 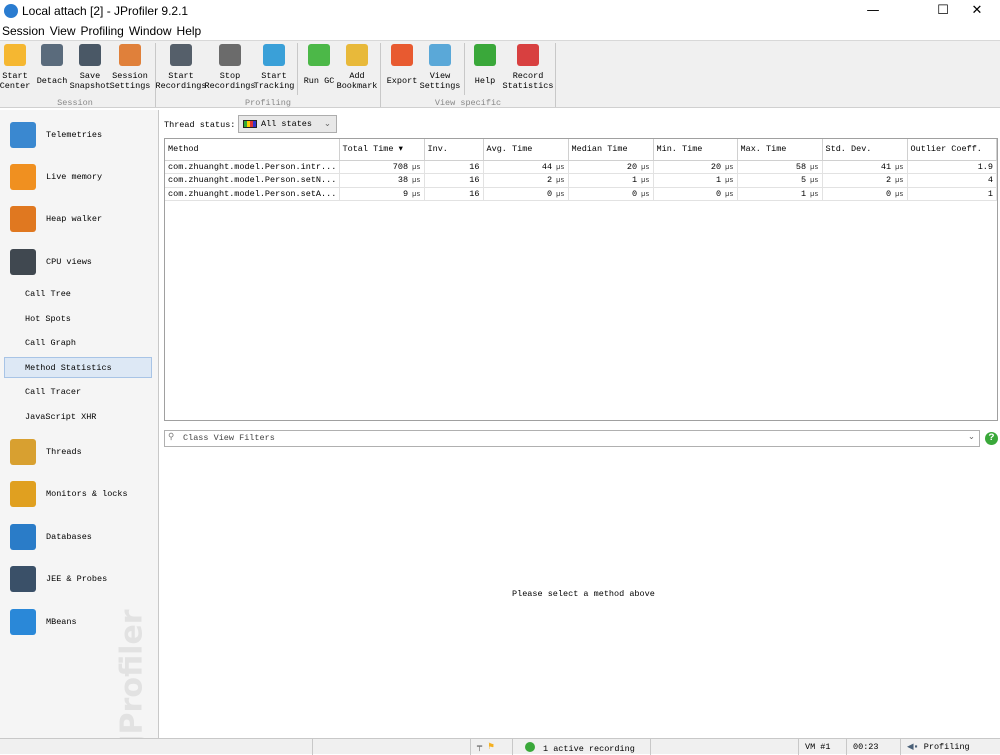 I want to click on sidebar-item-mbeans: MBeans, so click(x=43, y=622).